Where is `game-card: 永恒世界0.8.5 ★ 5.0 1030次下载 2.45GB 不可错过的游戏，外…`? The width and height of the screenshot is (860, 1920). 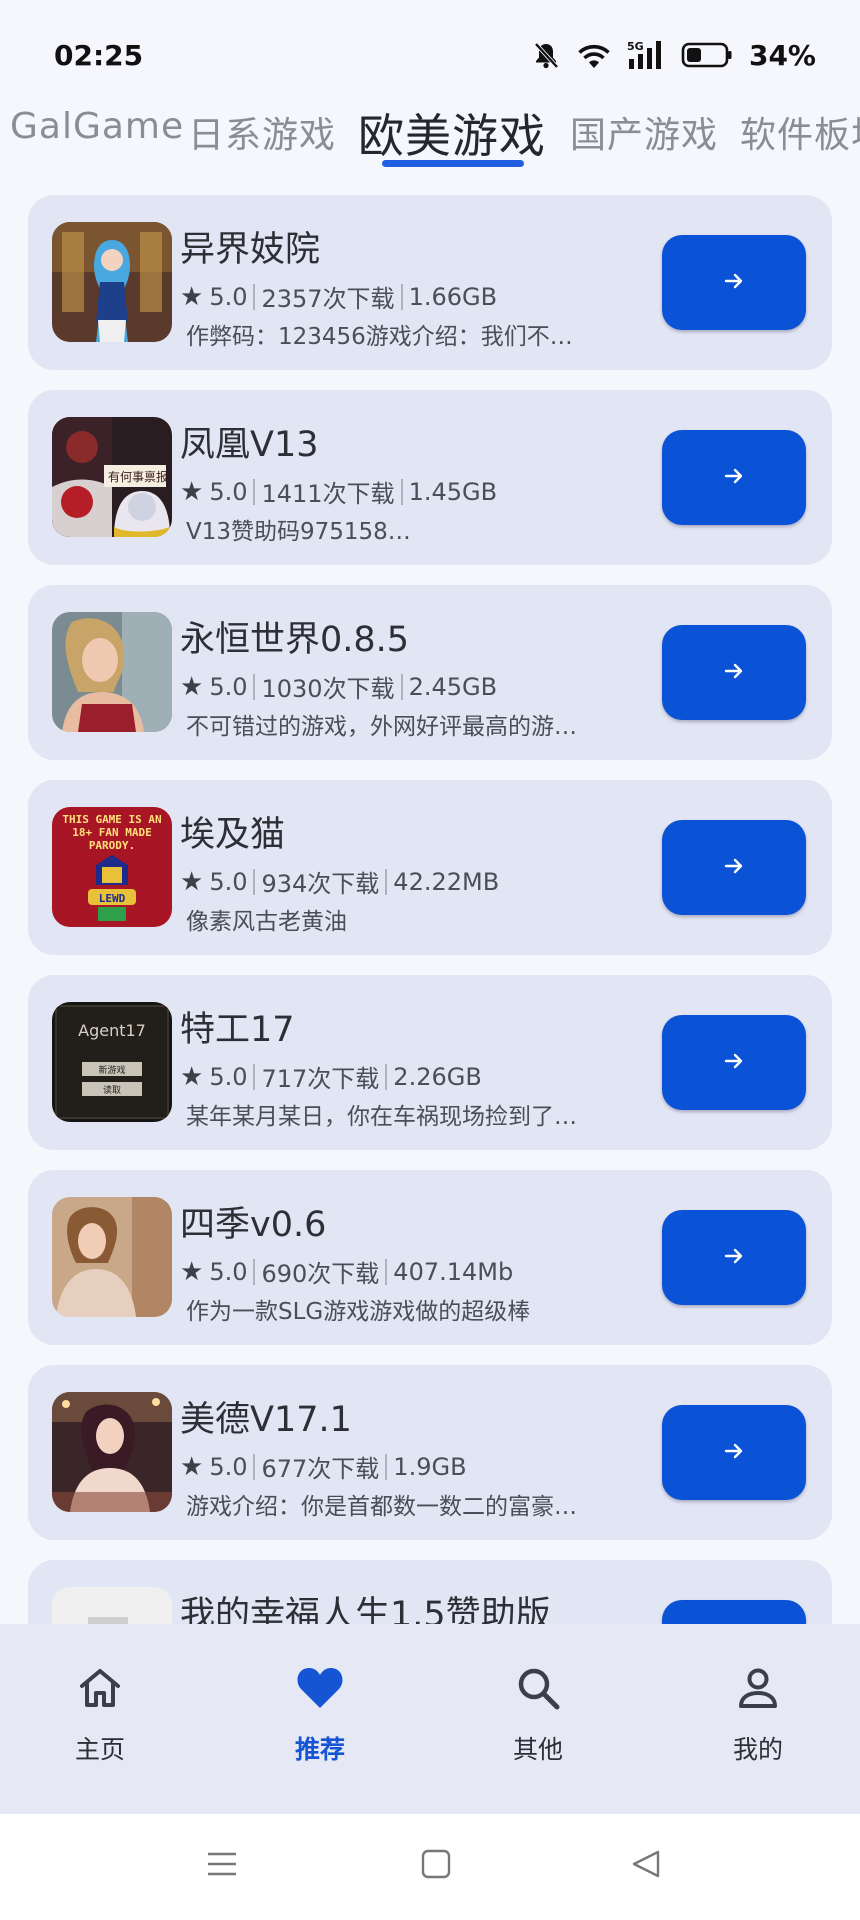 game-card: 永恒世界0.8.5 ★ 5.0 1030次下载 2.45GB 不可错过的游戏，外… is located at coordinates (430, 672).